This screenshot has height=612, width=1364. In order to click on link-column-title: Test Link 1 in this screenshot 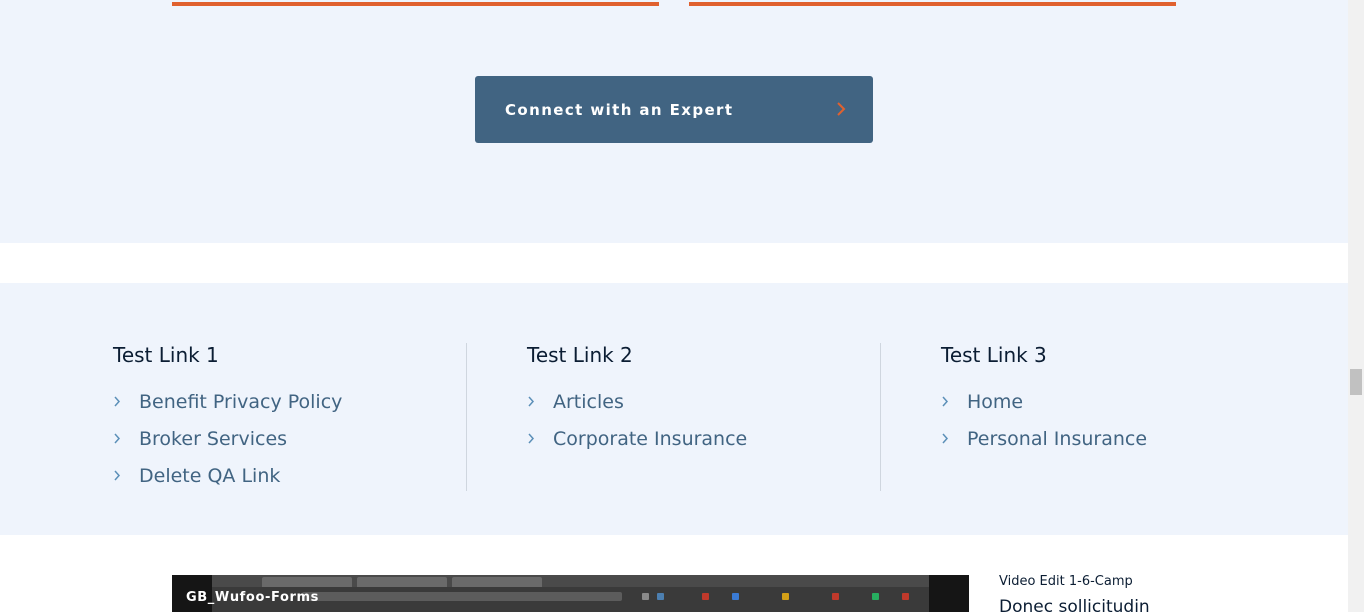, I will do `click(166, 355)`.